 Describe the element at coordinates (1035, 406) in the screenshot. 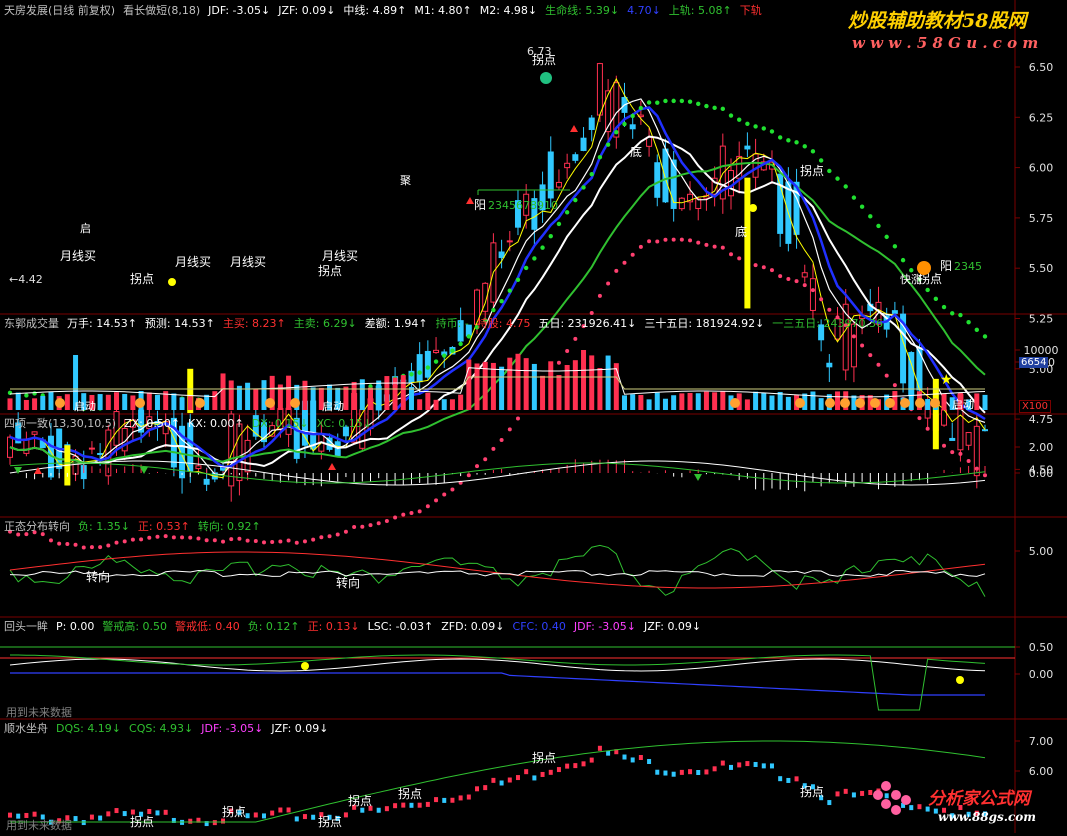

I see `volume-unit-badge: X100` at that location.